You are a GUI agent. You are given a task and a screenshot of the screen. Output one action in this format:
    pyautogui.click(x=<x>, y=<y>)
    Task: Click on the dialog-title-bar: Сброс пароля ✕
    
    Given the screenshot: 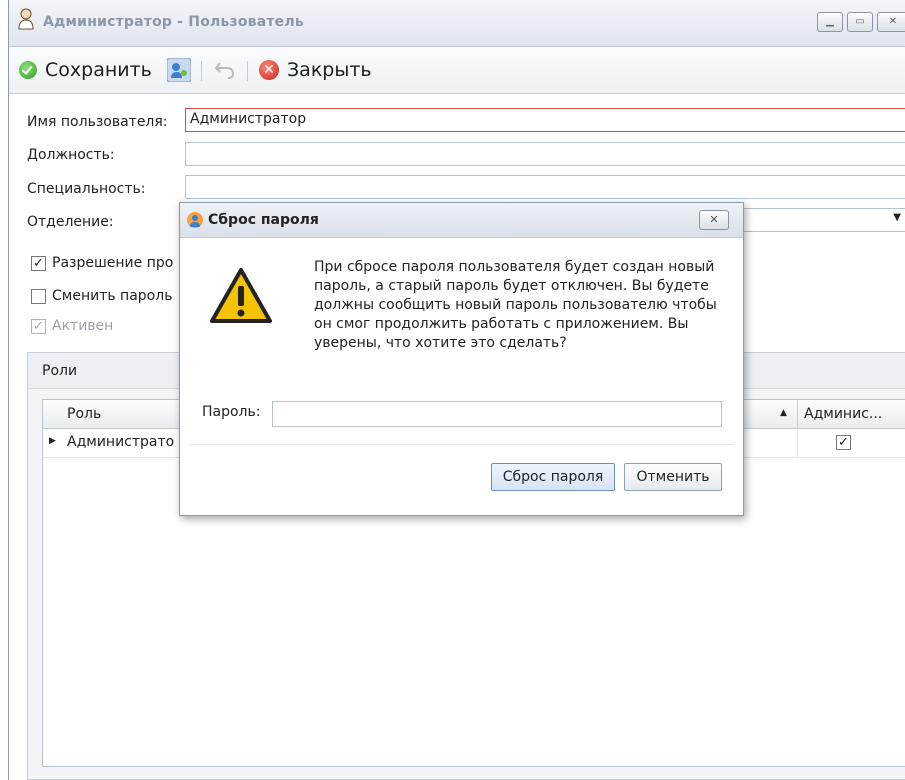 What is the action you would take?
    pyautogui.click(x=461, y=220)
    